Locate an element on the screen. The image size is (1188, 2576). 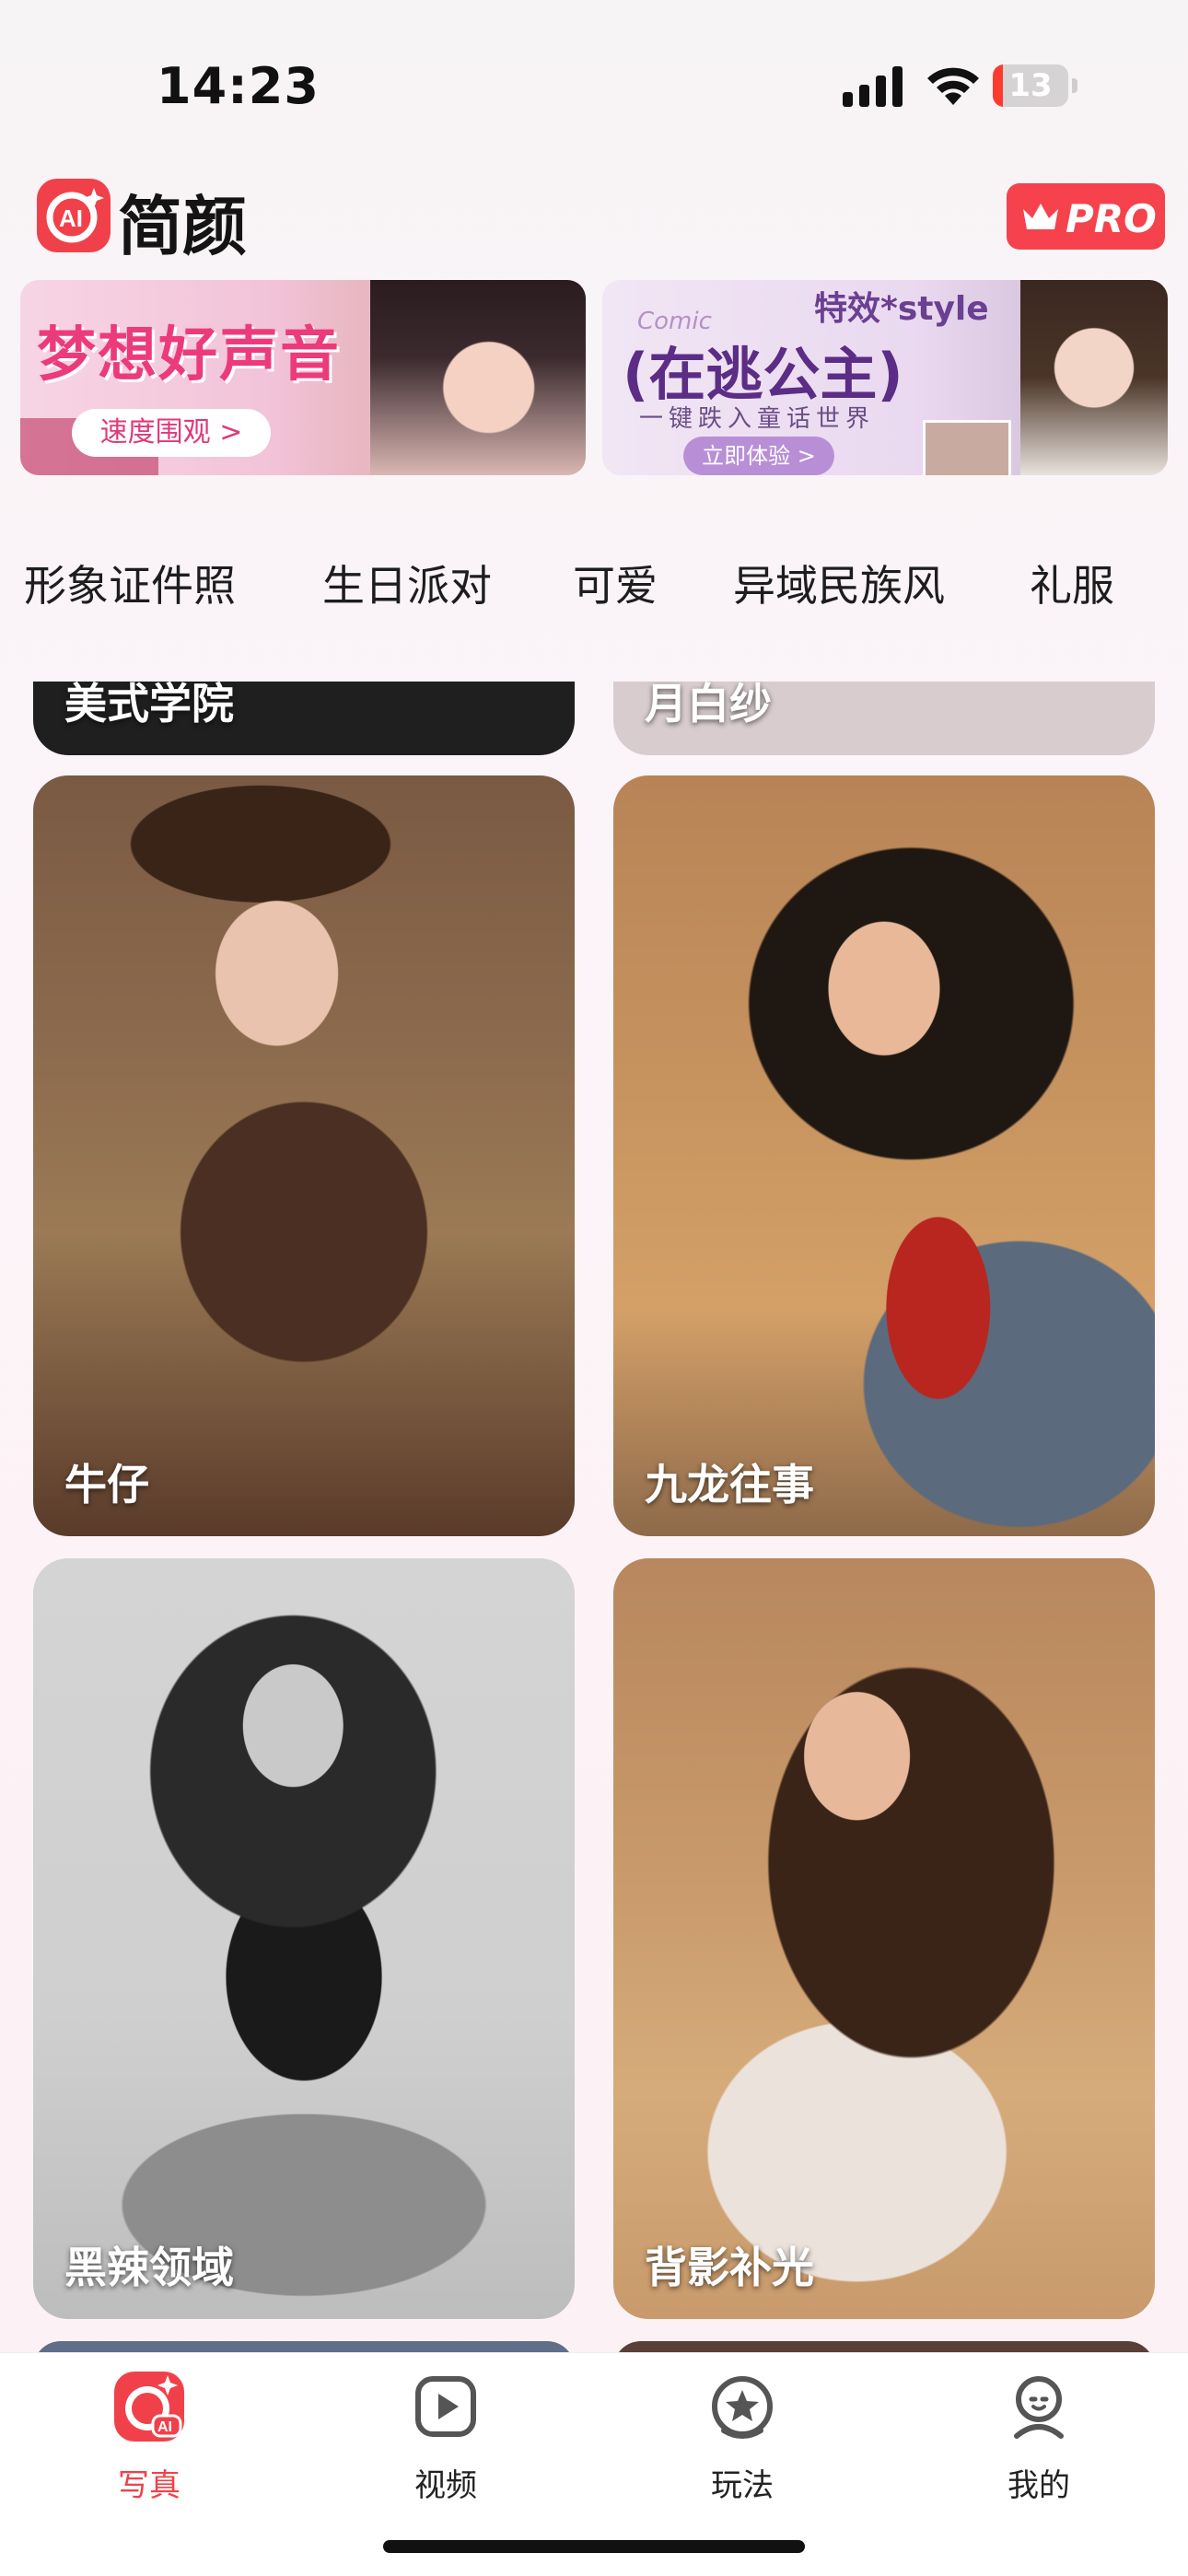
logo-text: AI is located at coordinates (71, 218).